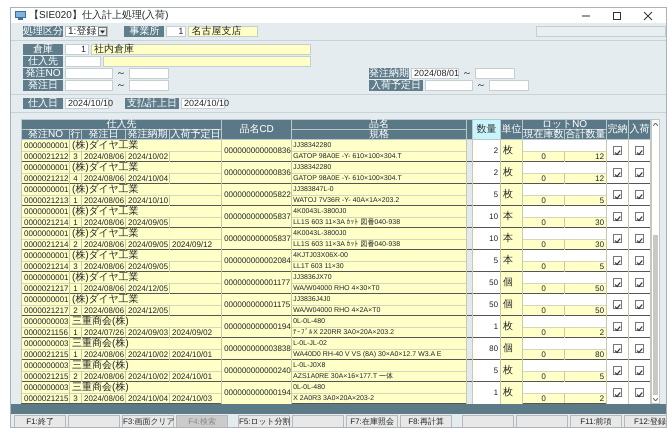 The width and height of the screenshot is (667, 428). Describe the element at coordinates (648, 15) in the screenshot. I see `close-icon` at that location.